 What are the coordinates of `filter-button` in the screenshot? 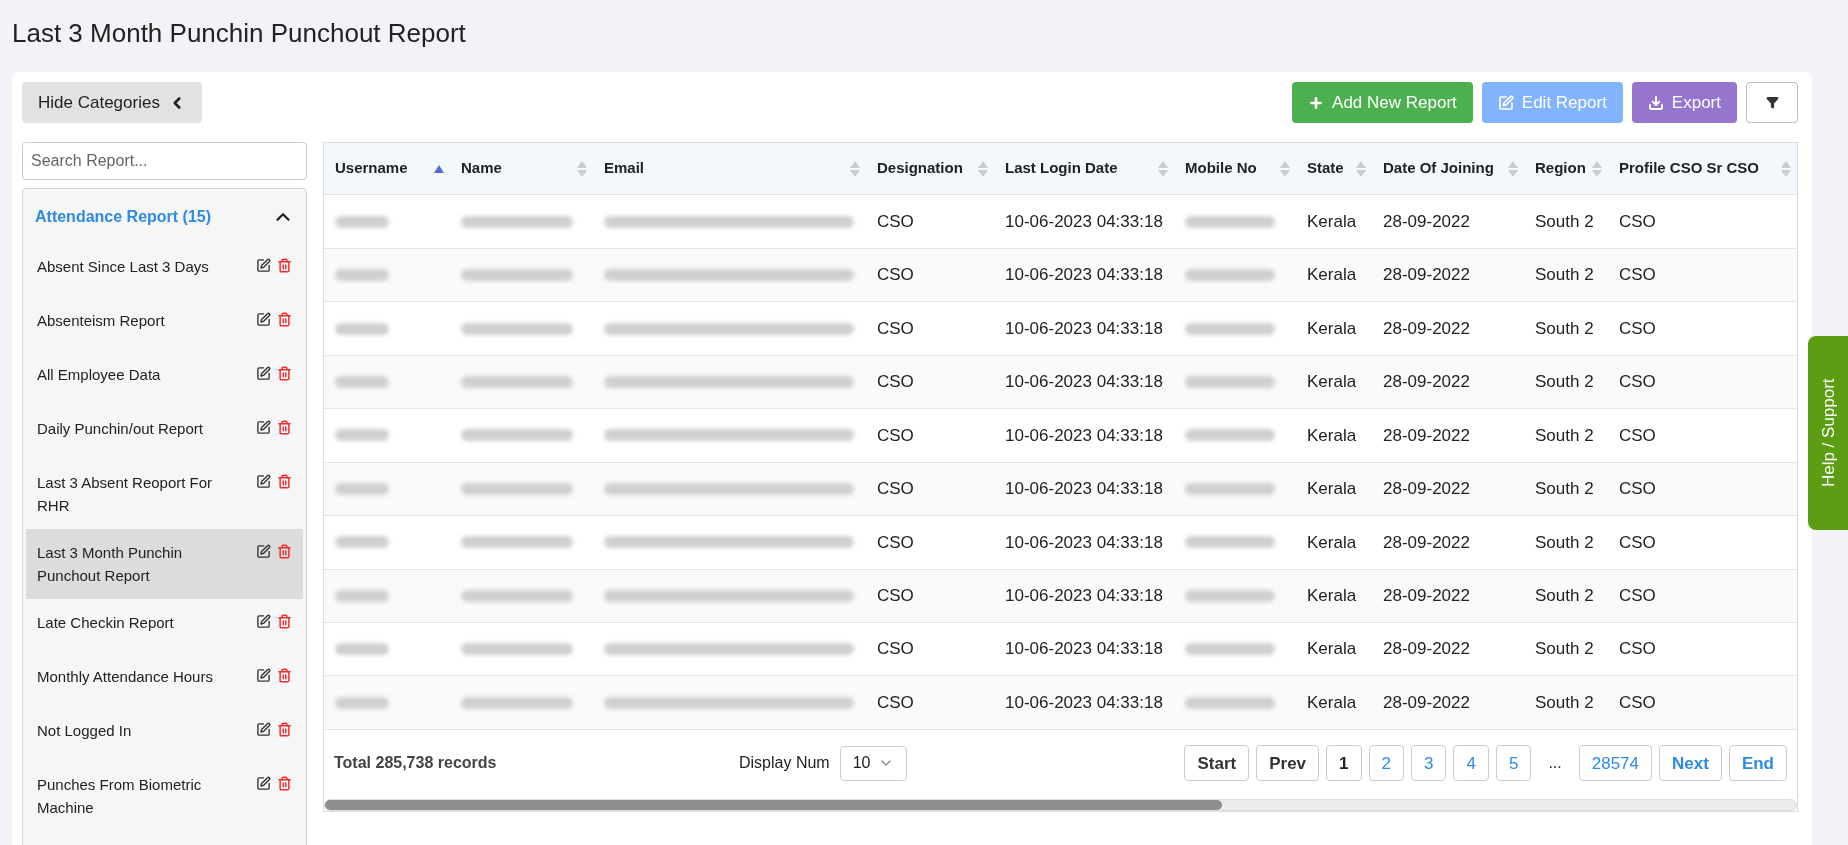 It's located at (1772, 102).